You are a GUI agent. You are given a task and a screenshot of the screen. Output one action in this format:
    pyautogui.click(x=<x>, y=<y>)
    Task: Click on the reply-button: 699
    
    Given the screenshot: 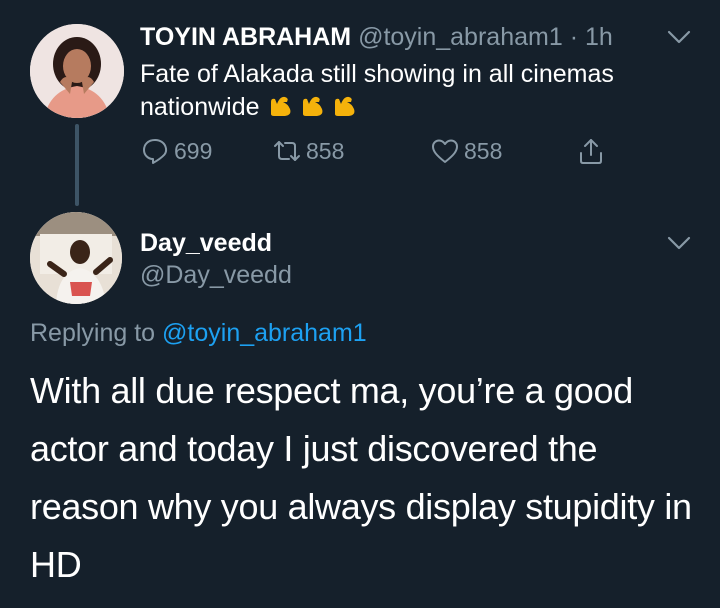 What is the action you would take?
    pyautogui.click(x=176, y=151)
    